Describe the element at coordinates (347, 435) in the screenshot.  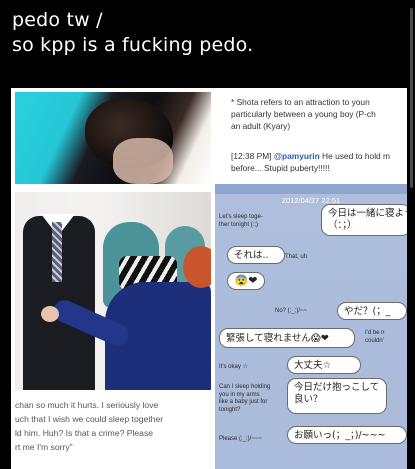
I see `chat-bubble-8: お願いっ(；_；)/~~~` at that location.